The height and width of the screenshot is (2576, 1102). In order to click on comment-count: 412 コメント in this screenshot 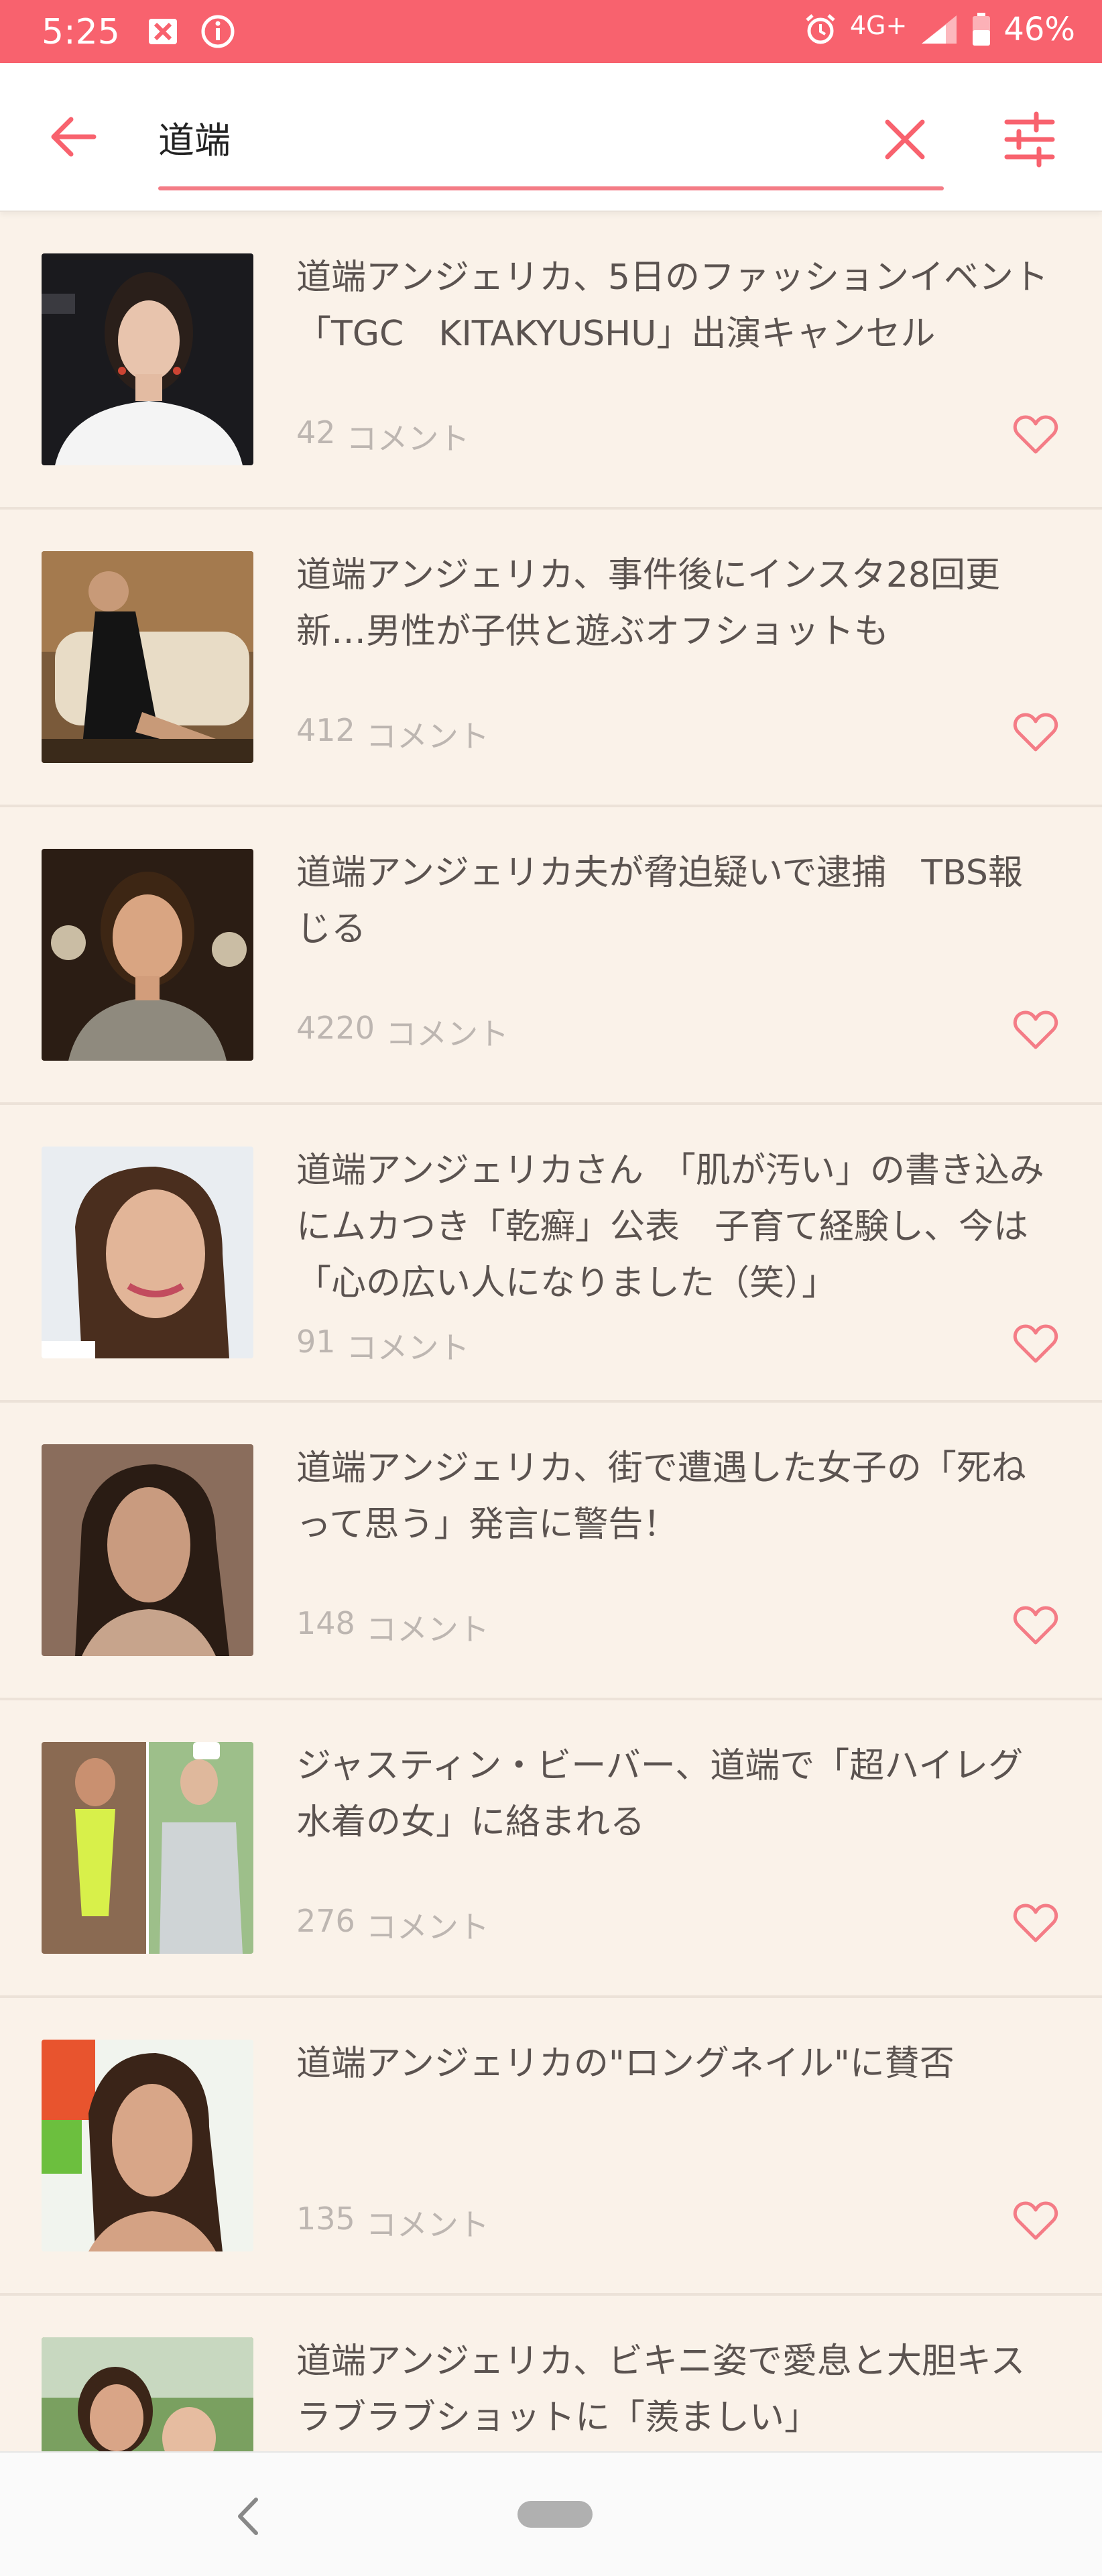, I will do `click(392, 734)`.